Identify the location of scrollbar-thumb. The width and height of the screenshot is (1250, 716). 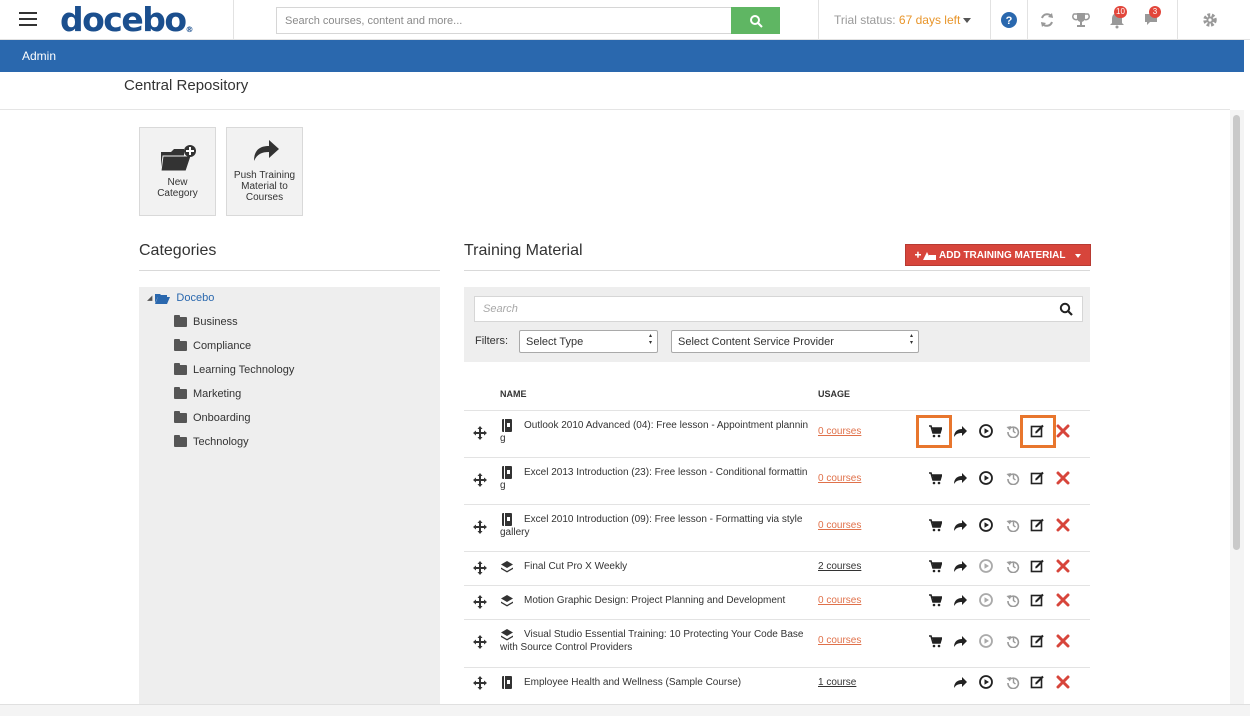
(1236, 332).